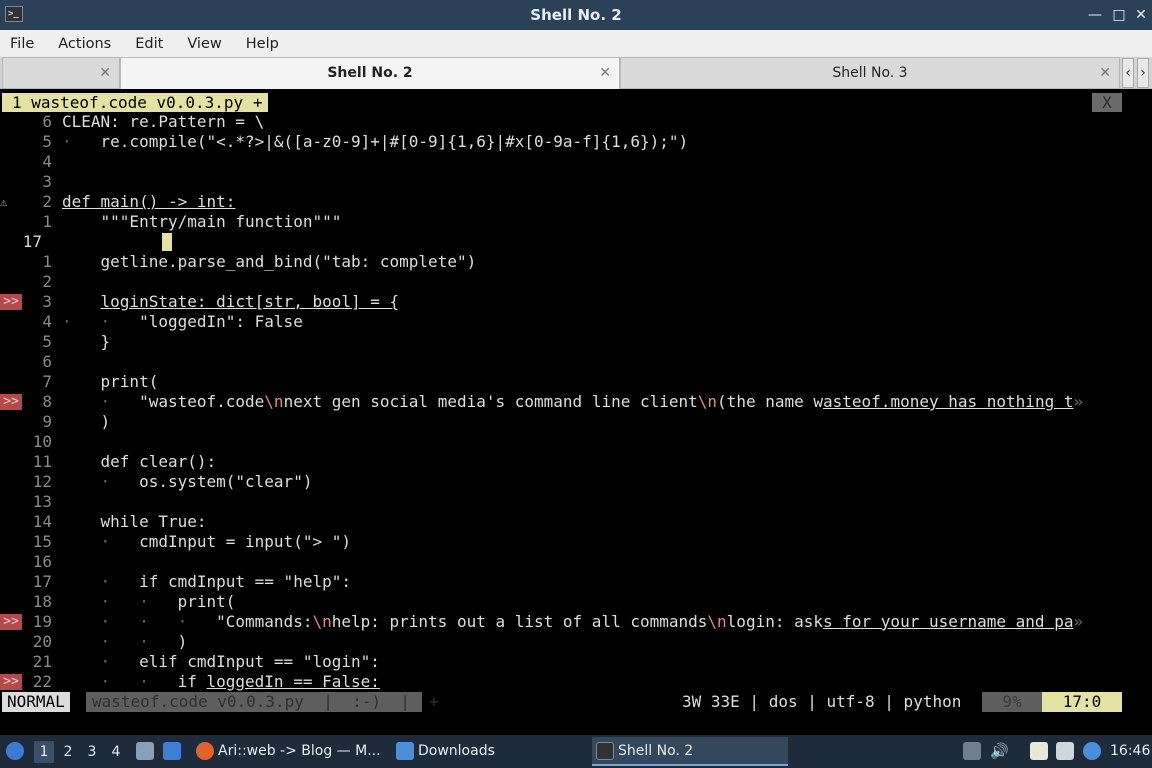  I want to click on code-line: 18 · · print(, so click(576, 602).